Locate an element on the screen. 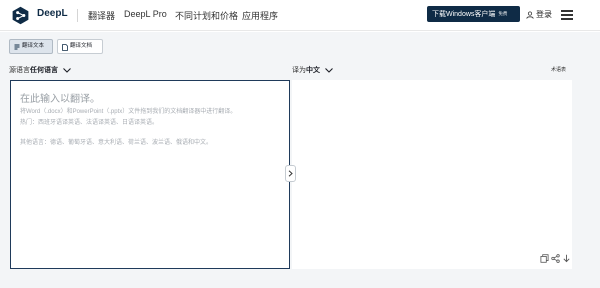 Image resolution: width=600 pixels, height=288 pixels. nav-translator: 翻译器 is located at coordinates (101, 15).